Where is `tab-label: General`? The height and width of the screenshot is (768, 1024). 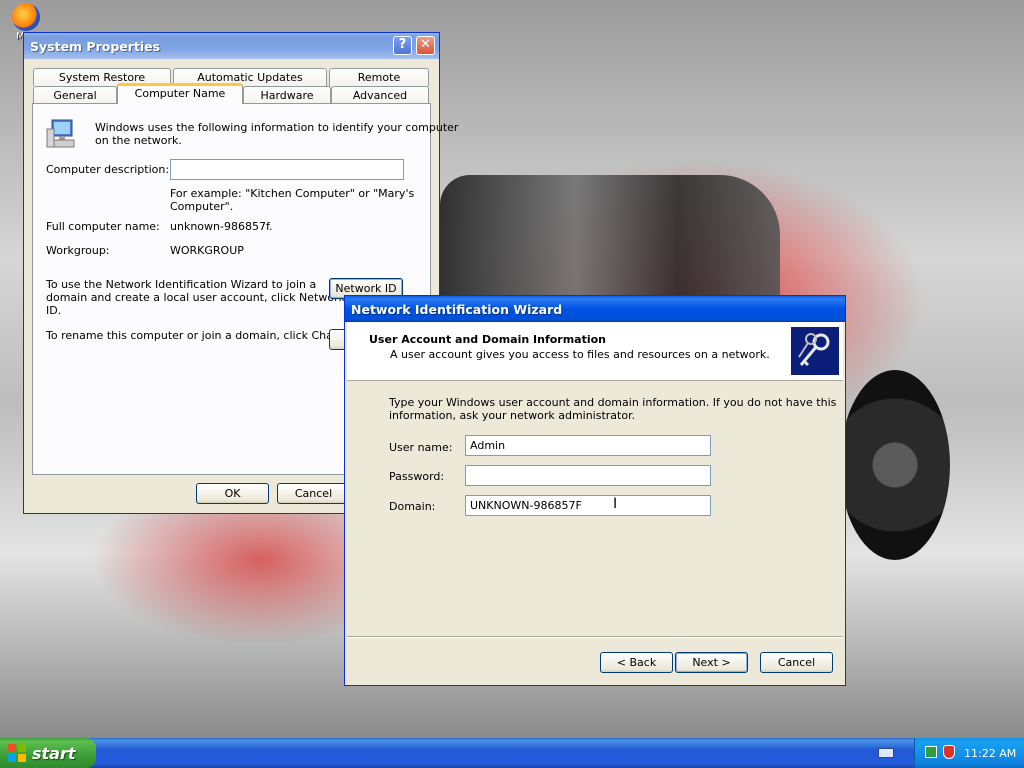
tab-label: General is located at coordinates (75, 95).